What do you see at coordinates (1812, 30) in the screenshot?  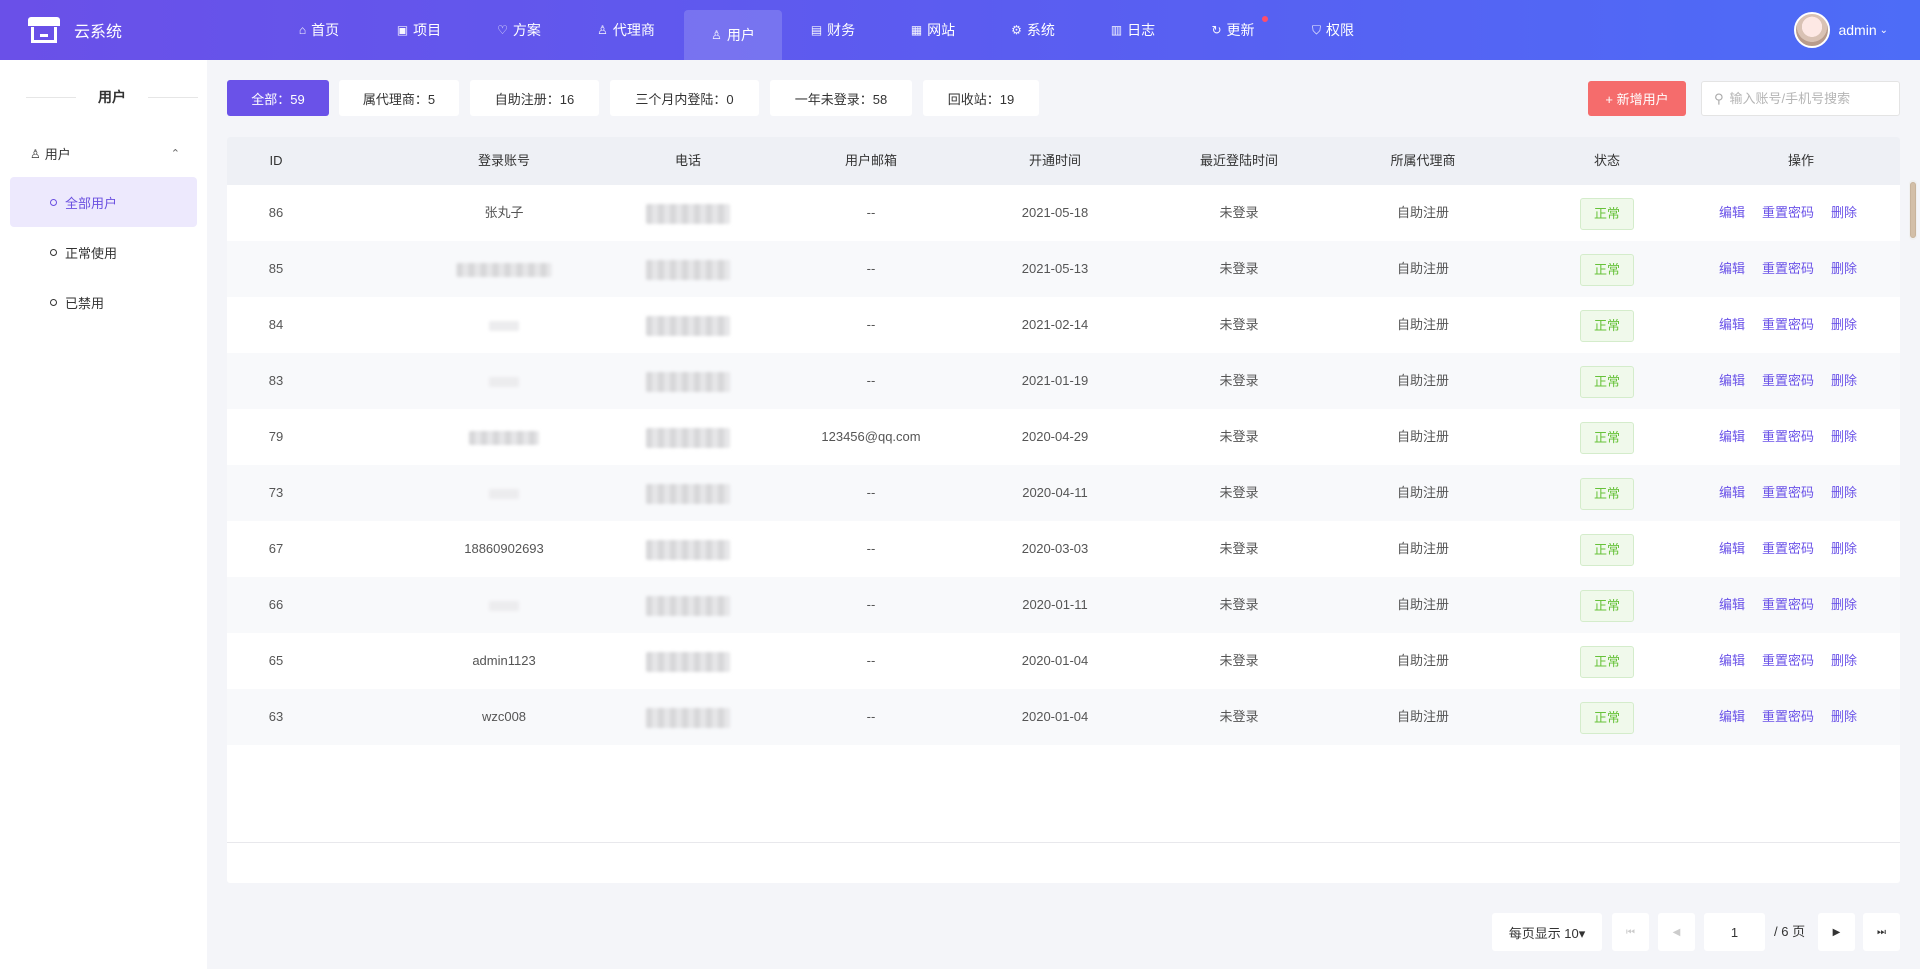 I see `avatar` at bounding box center [1812, 30].